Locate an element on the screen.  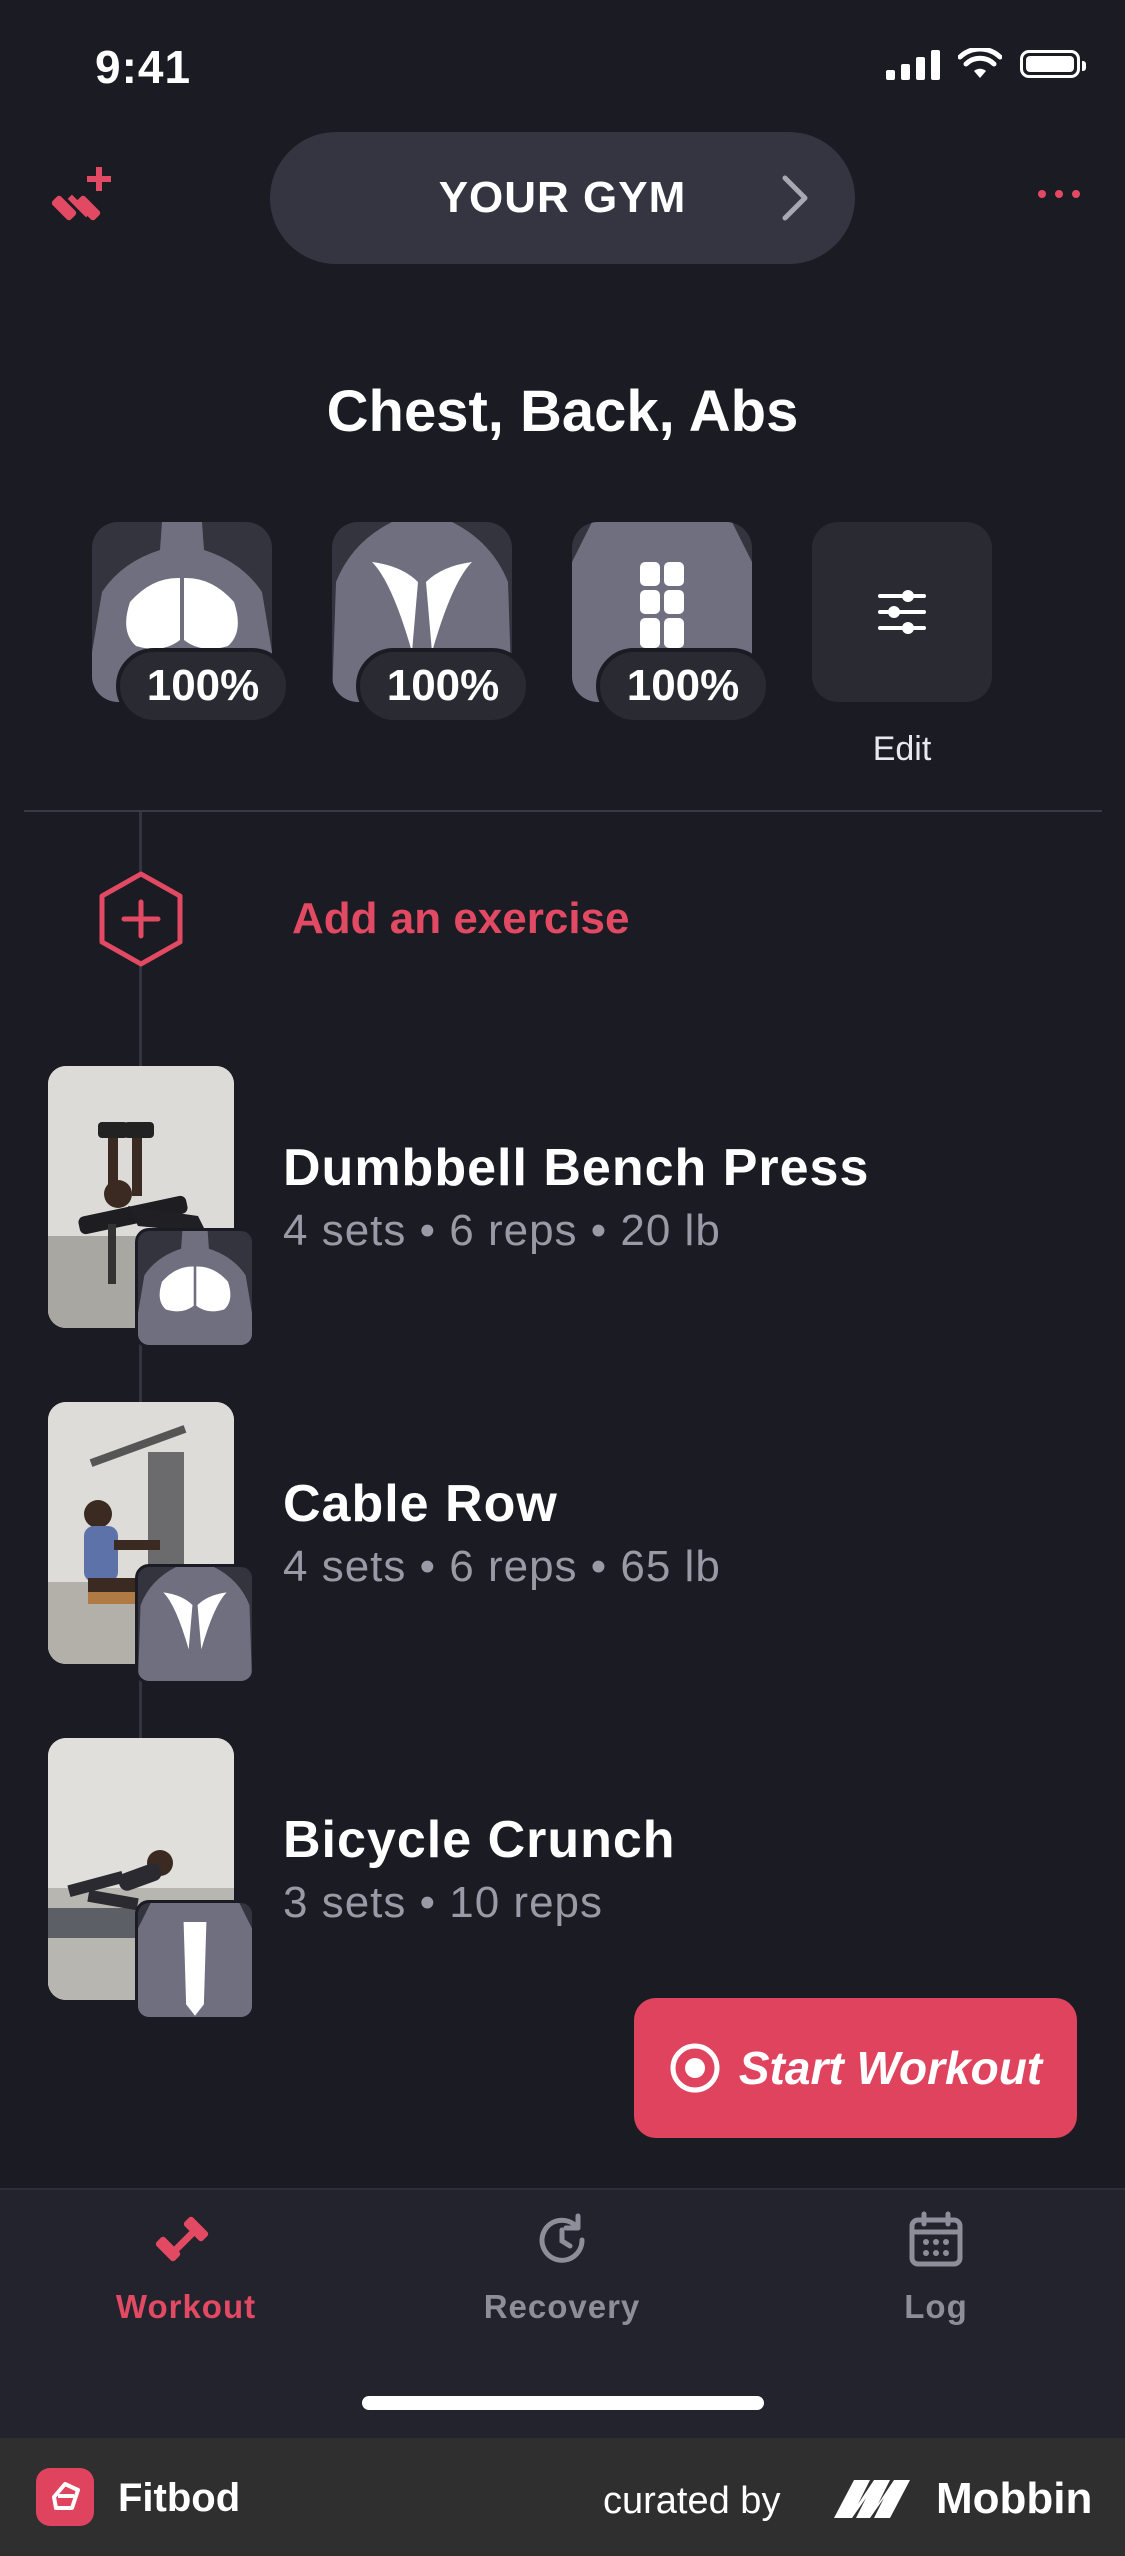
abs-recovery-badge: 100% is located at coordinates (683, 686).